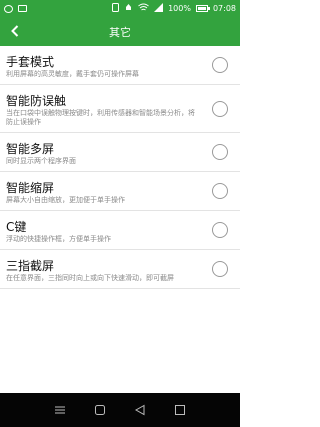 Image resolution: width=320 pixels, height=427 pixels. I want to click on back-button, so click(15, 31).